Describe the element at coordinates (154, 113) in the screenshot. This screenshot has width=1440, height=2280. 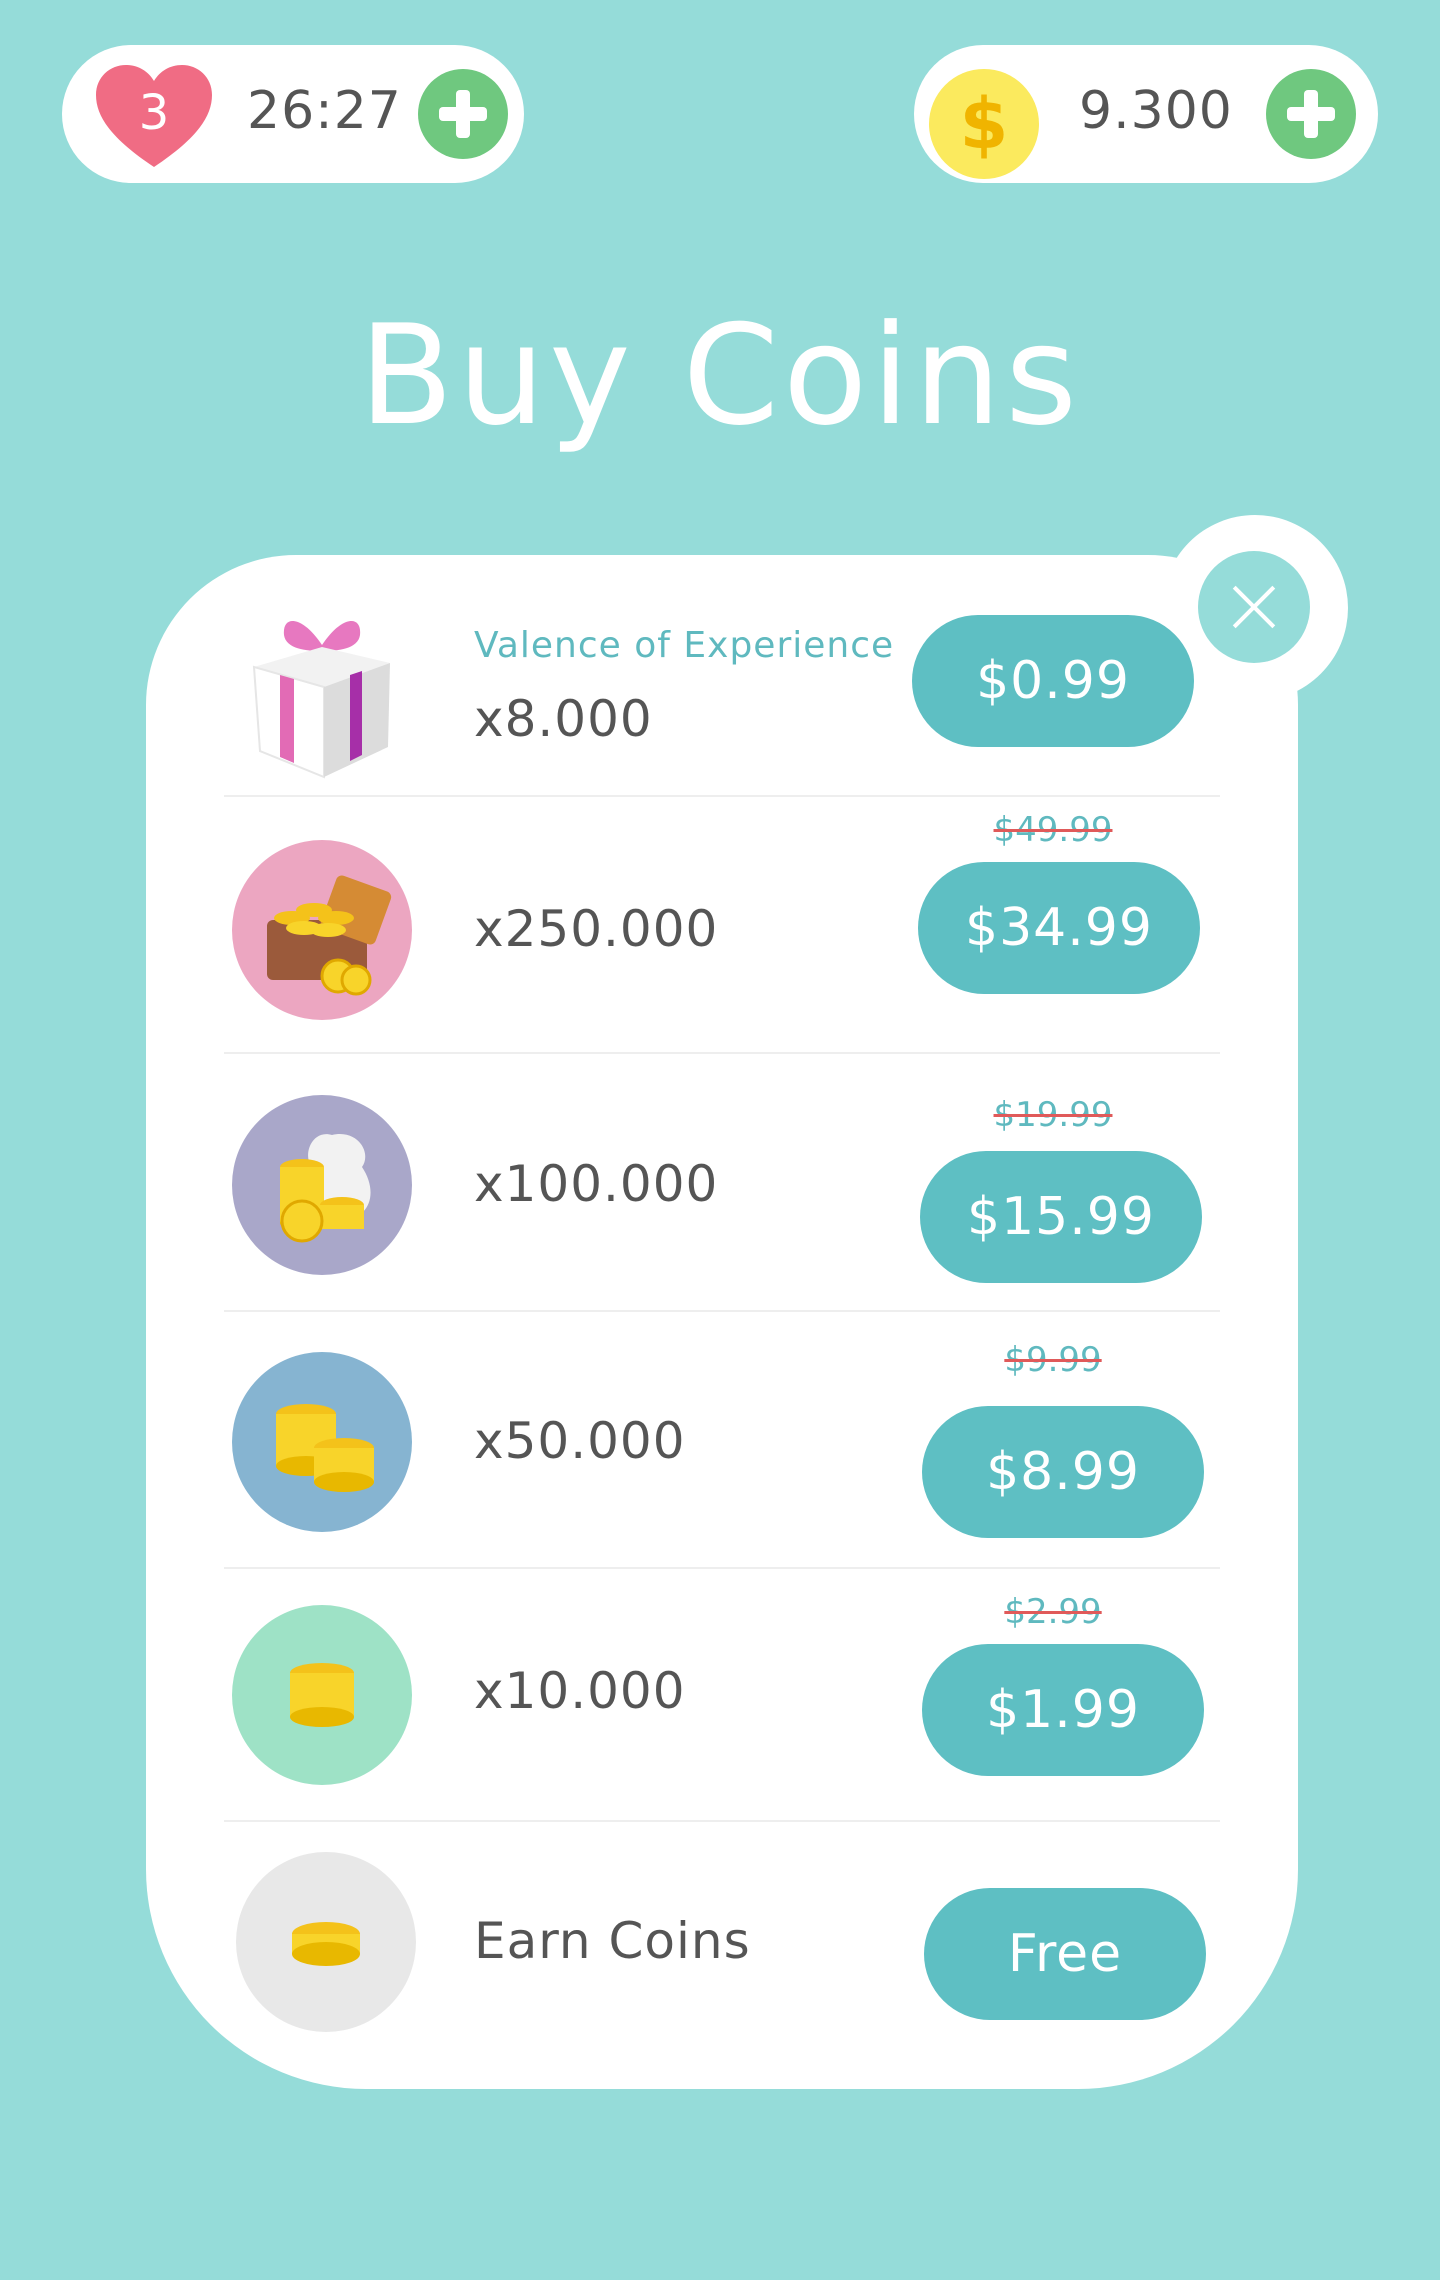
I see `lives-count: 3` at that location.